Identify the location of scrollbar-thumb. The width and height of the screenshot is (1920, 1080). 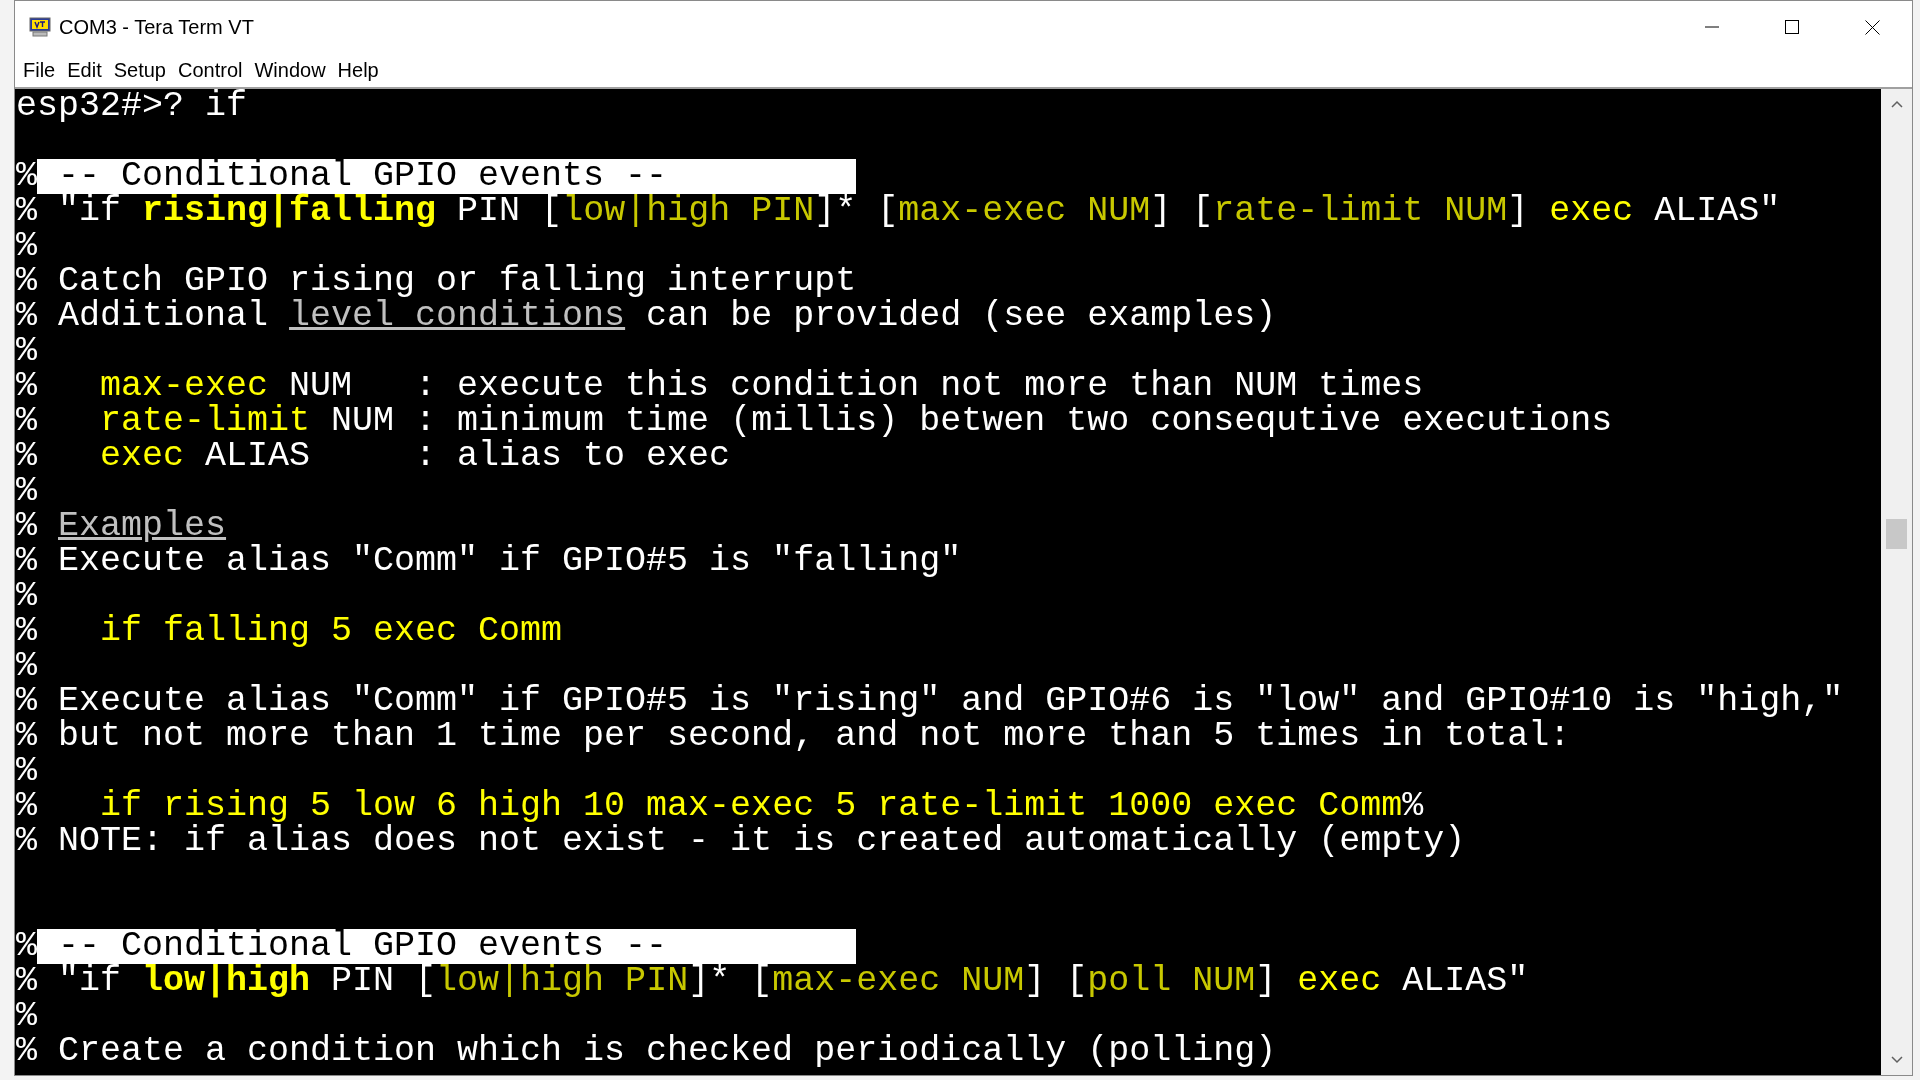
(1896, 534).